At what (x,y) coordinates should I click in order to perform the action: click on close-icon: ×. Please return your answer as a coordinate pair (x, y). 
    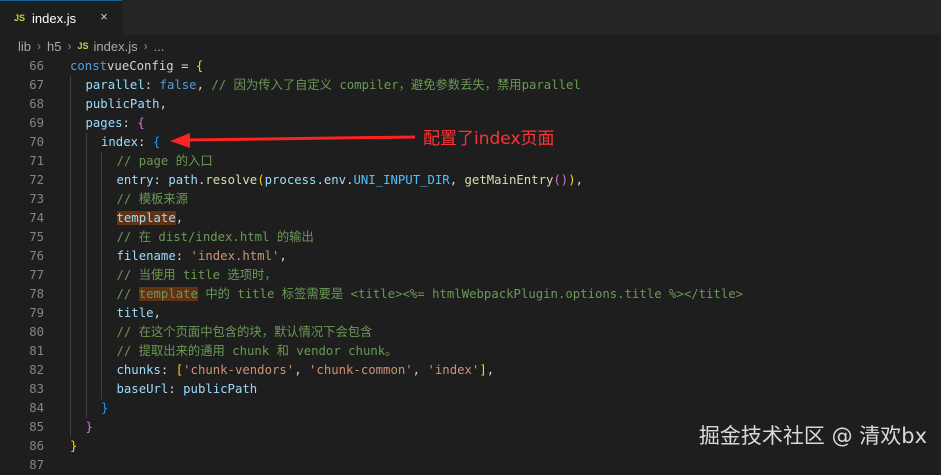
    Looking at the image, I should click on (104, 17).